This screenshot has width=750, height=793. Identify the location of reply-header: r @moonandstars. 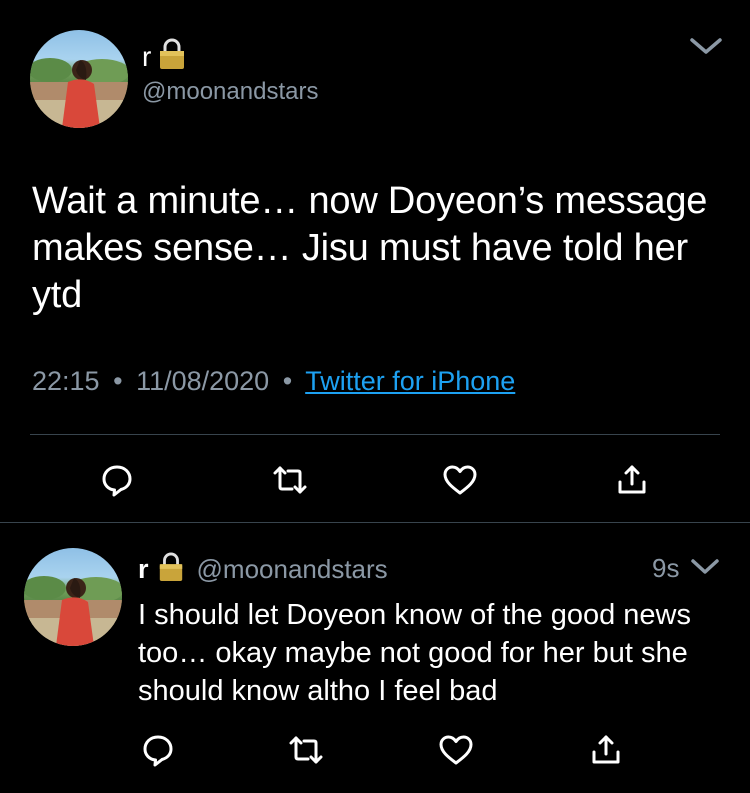
(263, 569).